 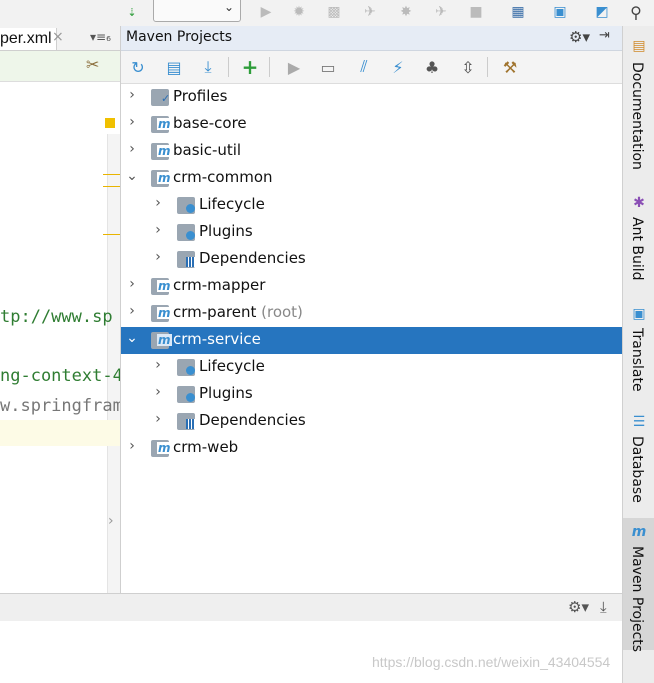 I want to click on generate-sources-icon: ▤, so click(x=174, y=67).